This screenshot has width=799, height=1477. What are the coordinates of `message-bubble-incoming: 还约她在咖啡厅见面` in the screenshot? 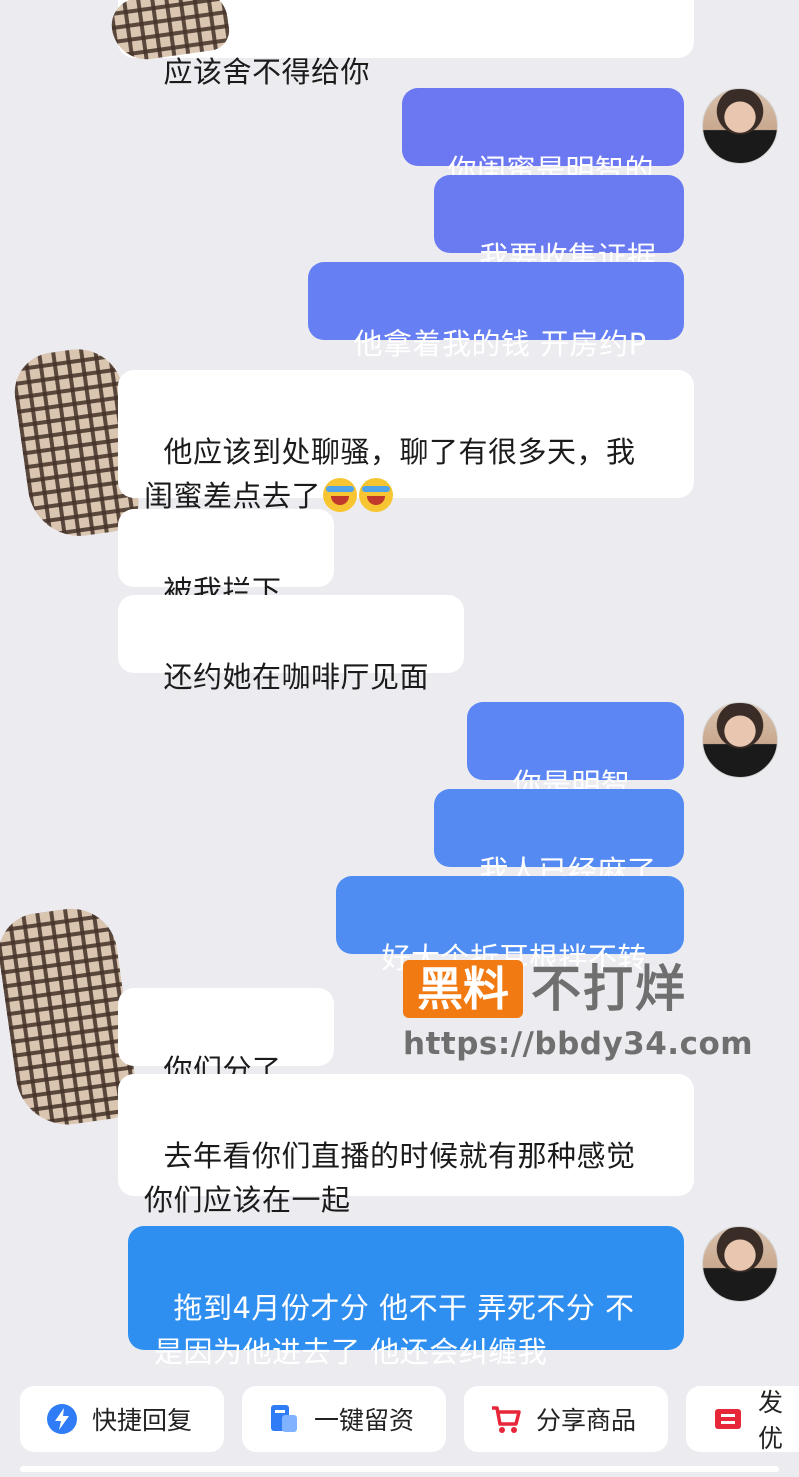 It's located at (291, 644).